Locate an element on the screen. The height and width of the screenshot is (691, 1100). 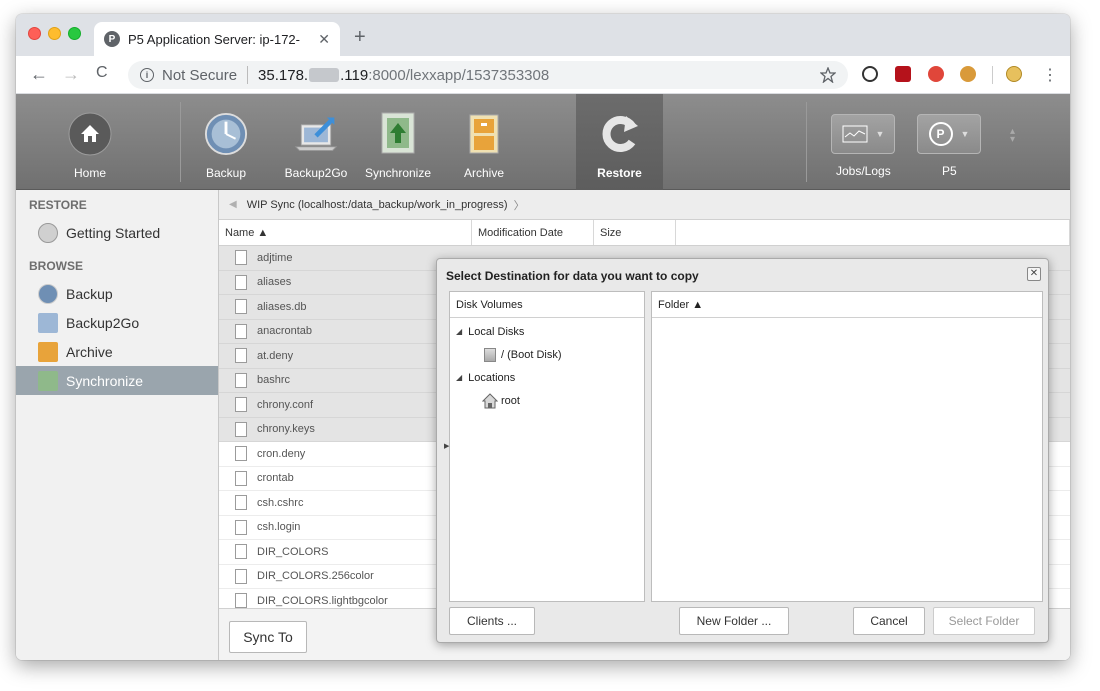
column-size: Size is located at coordinates (635, 232).